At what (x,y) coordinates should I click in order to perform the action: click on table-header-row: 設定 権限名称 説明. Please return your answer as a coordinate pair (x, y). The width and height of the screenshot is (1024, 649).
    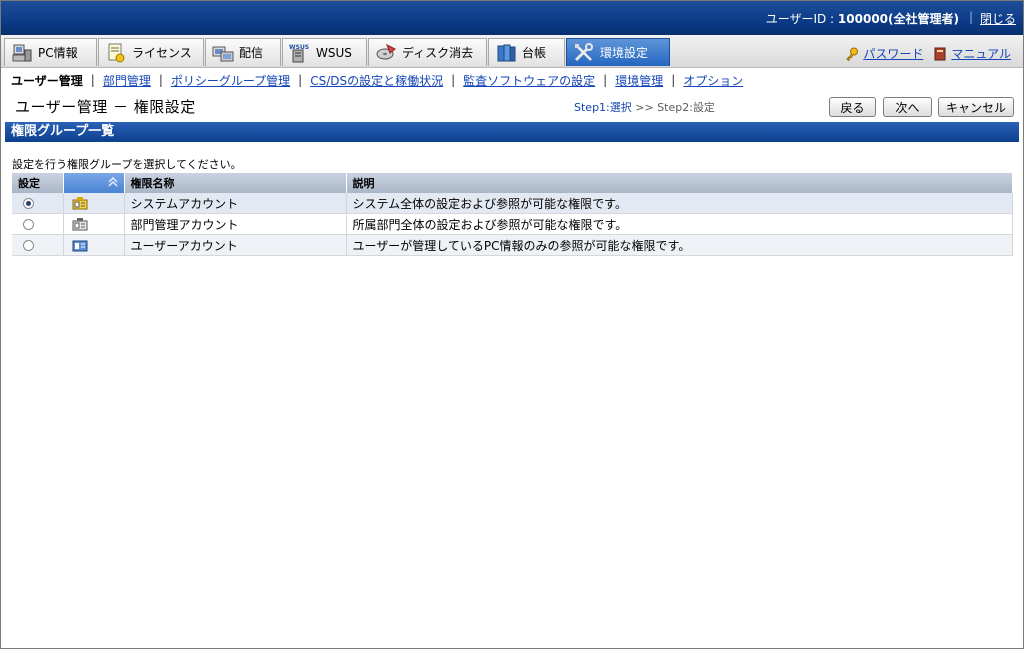
    Looking at the image, I should click on (512, 183).